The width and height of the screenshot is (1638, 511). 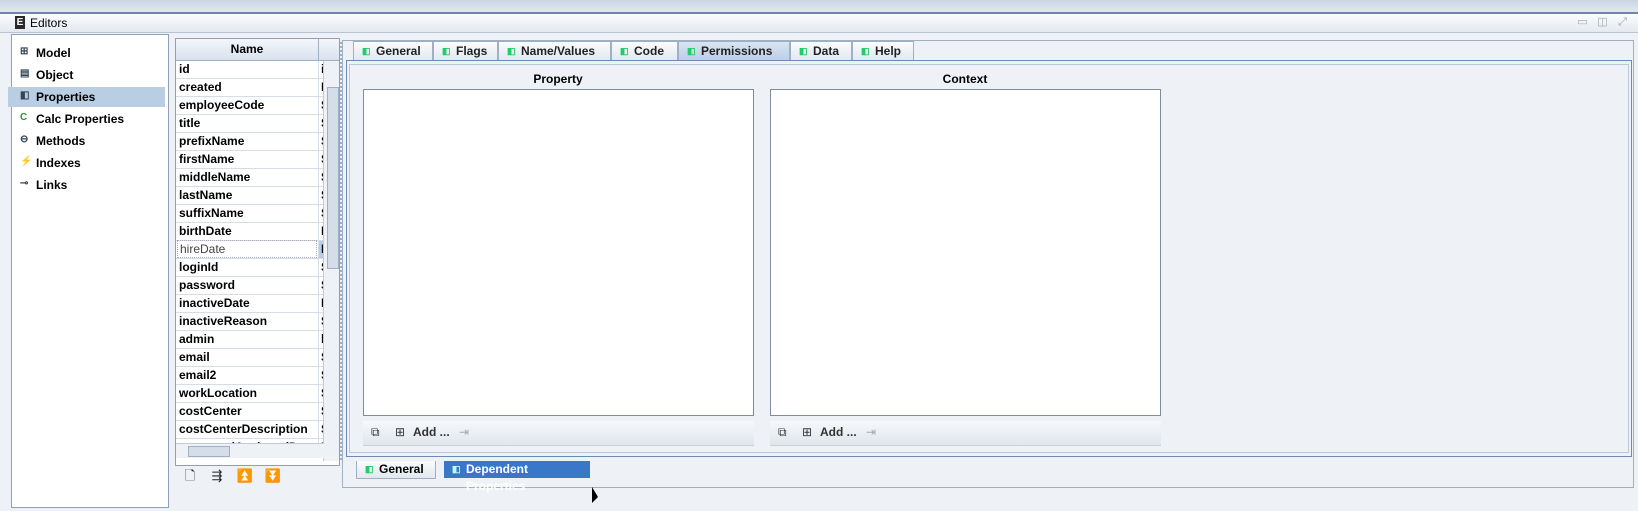 I want to click on table-row: passwordS, so click(x=257, y=286).